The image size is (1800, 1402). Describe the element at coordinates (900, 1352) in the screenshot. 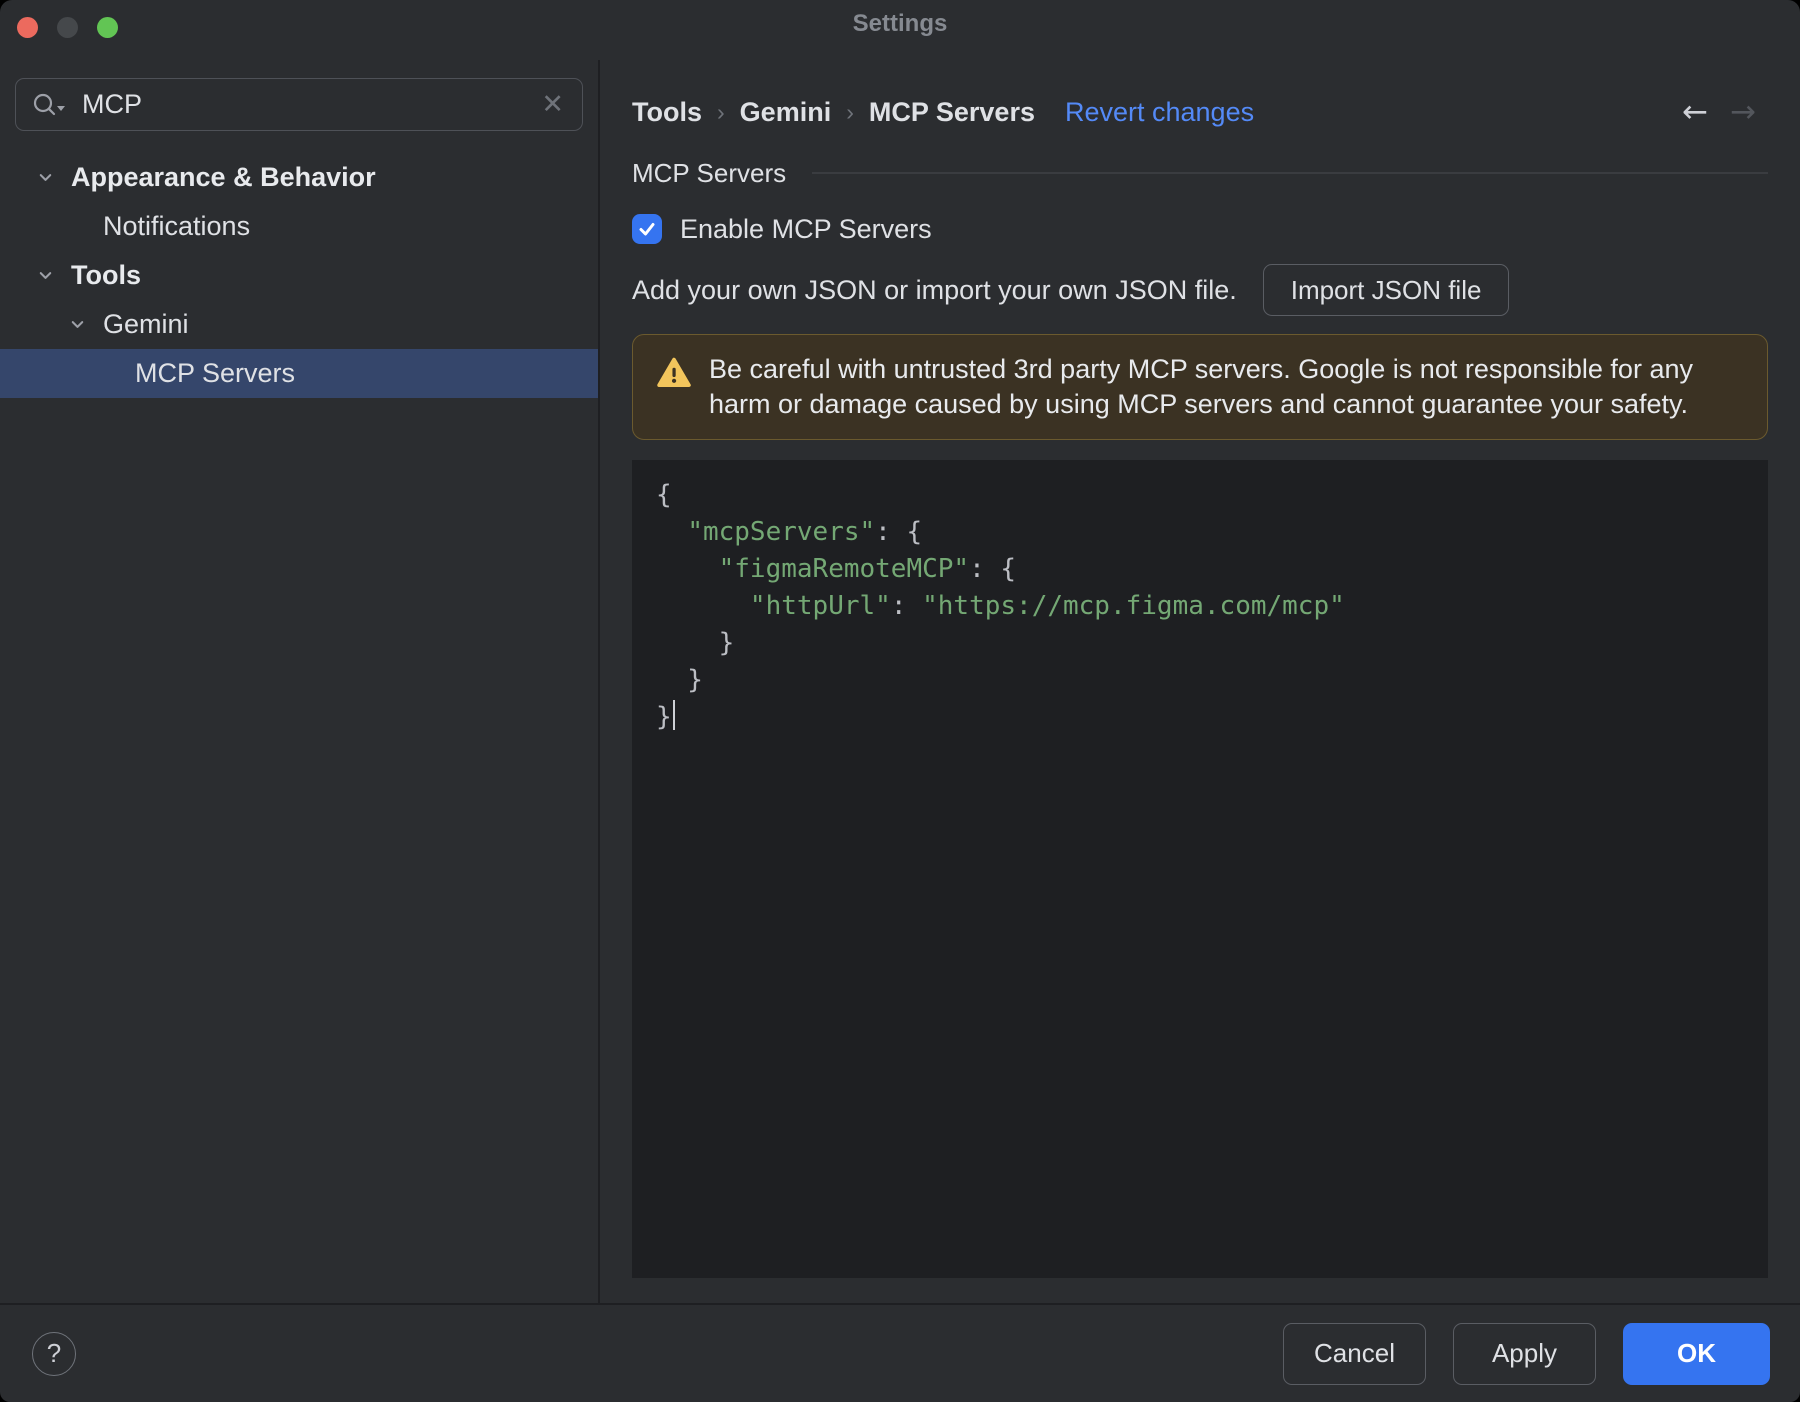

I see `dialog-footer: ? Cancel Apply OK` at that location.